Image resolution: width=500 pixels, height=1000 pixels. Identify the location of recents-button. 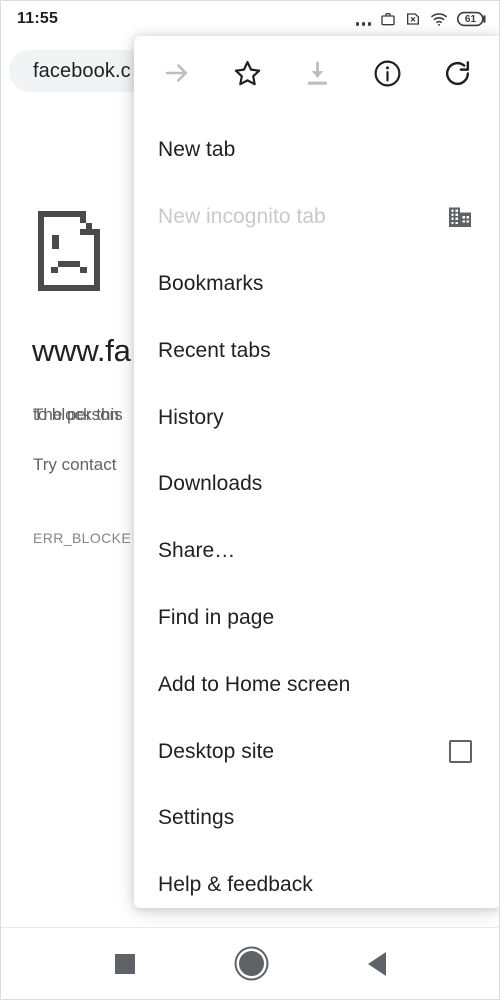
(125, 964).